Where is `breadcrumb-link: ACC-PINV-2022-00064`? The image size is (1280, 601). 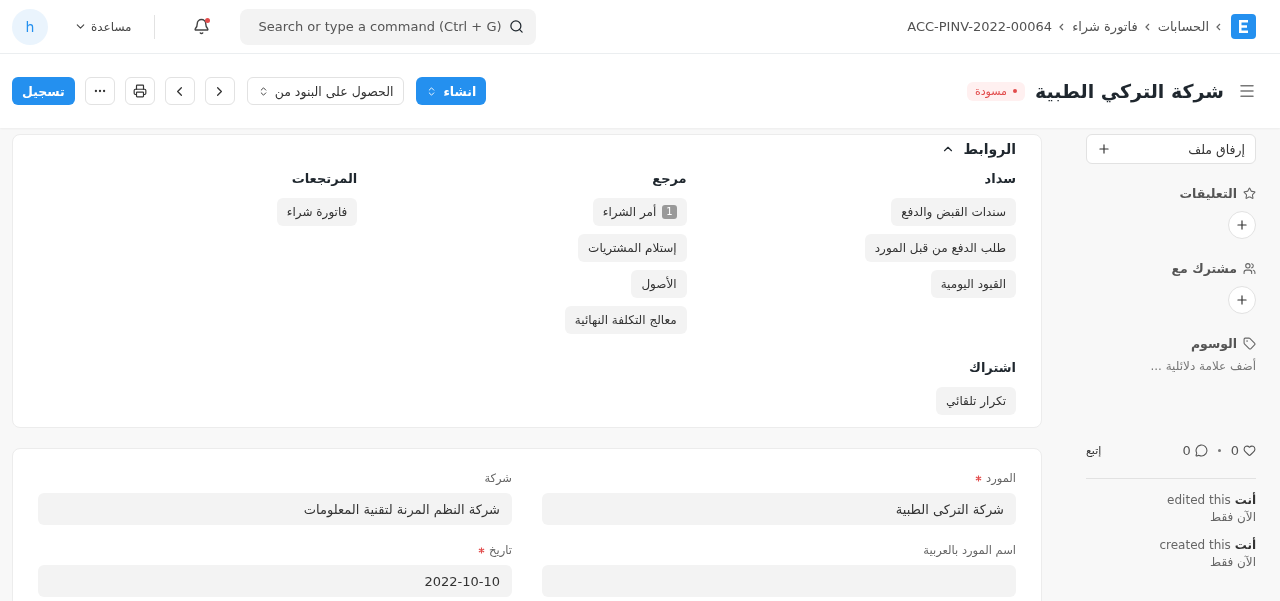
breadcrumb-link: ACC-PINV-2022-00064 is located at coordinates (980, 26).